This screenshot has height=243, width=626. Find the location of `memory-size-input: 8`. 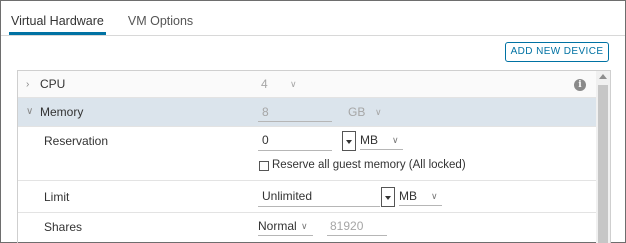

memory-size-input: 8 is located at coordinates (295, 113).